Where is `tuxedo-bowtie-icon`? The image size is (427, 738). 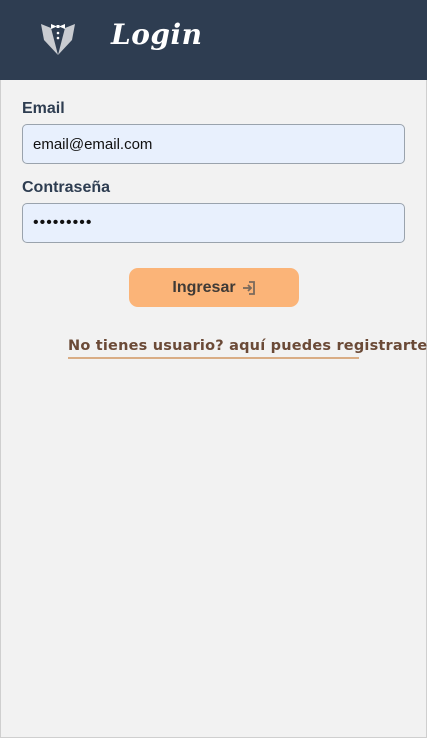
tuxedo-bowtie-icon is located at coordinates (58, 38).